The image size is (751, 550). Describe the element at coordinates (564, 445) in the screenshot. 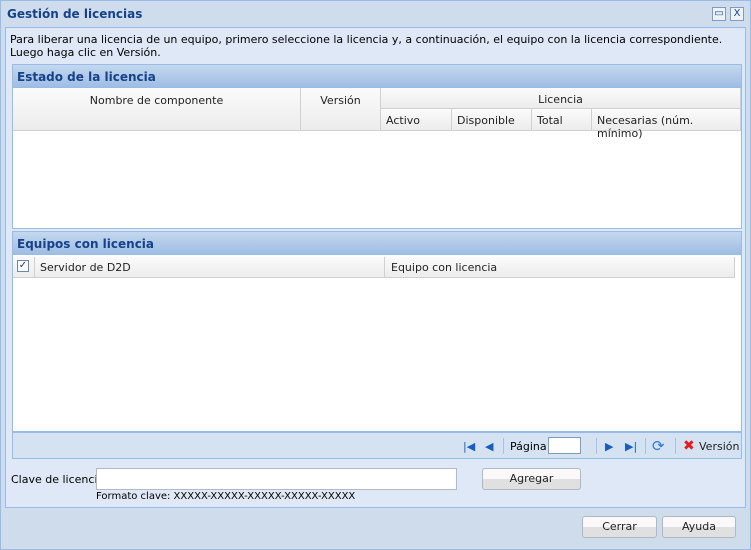

I see `page-input` at that location.